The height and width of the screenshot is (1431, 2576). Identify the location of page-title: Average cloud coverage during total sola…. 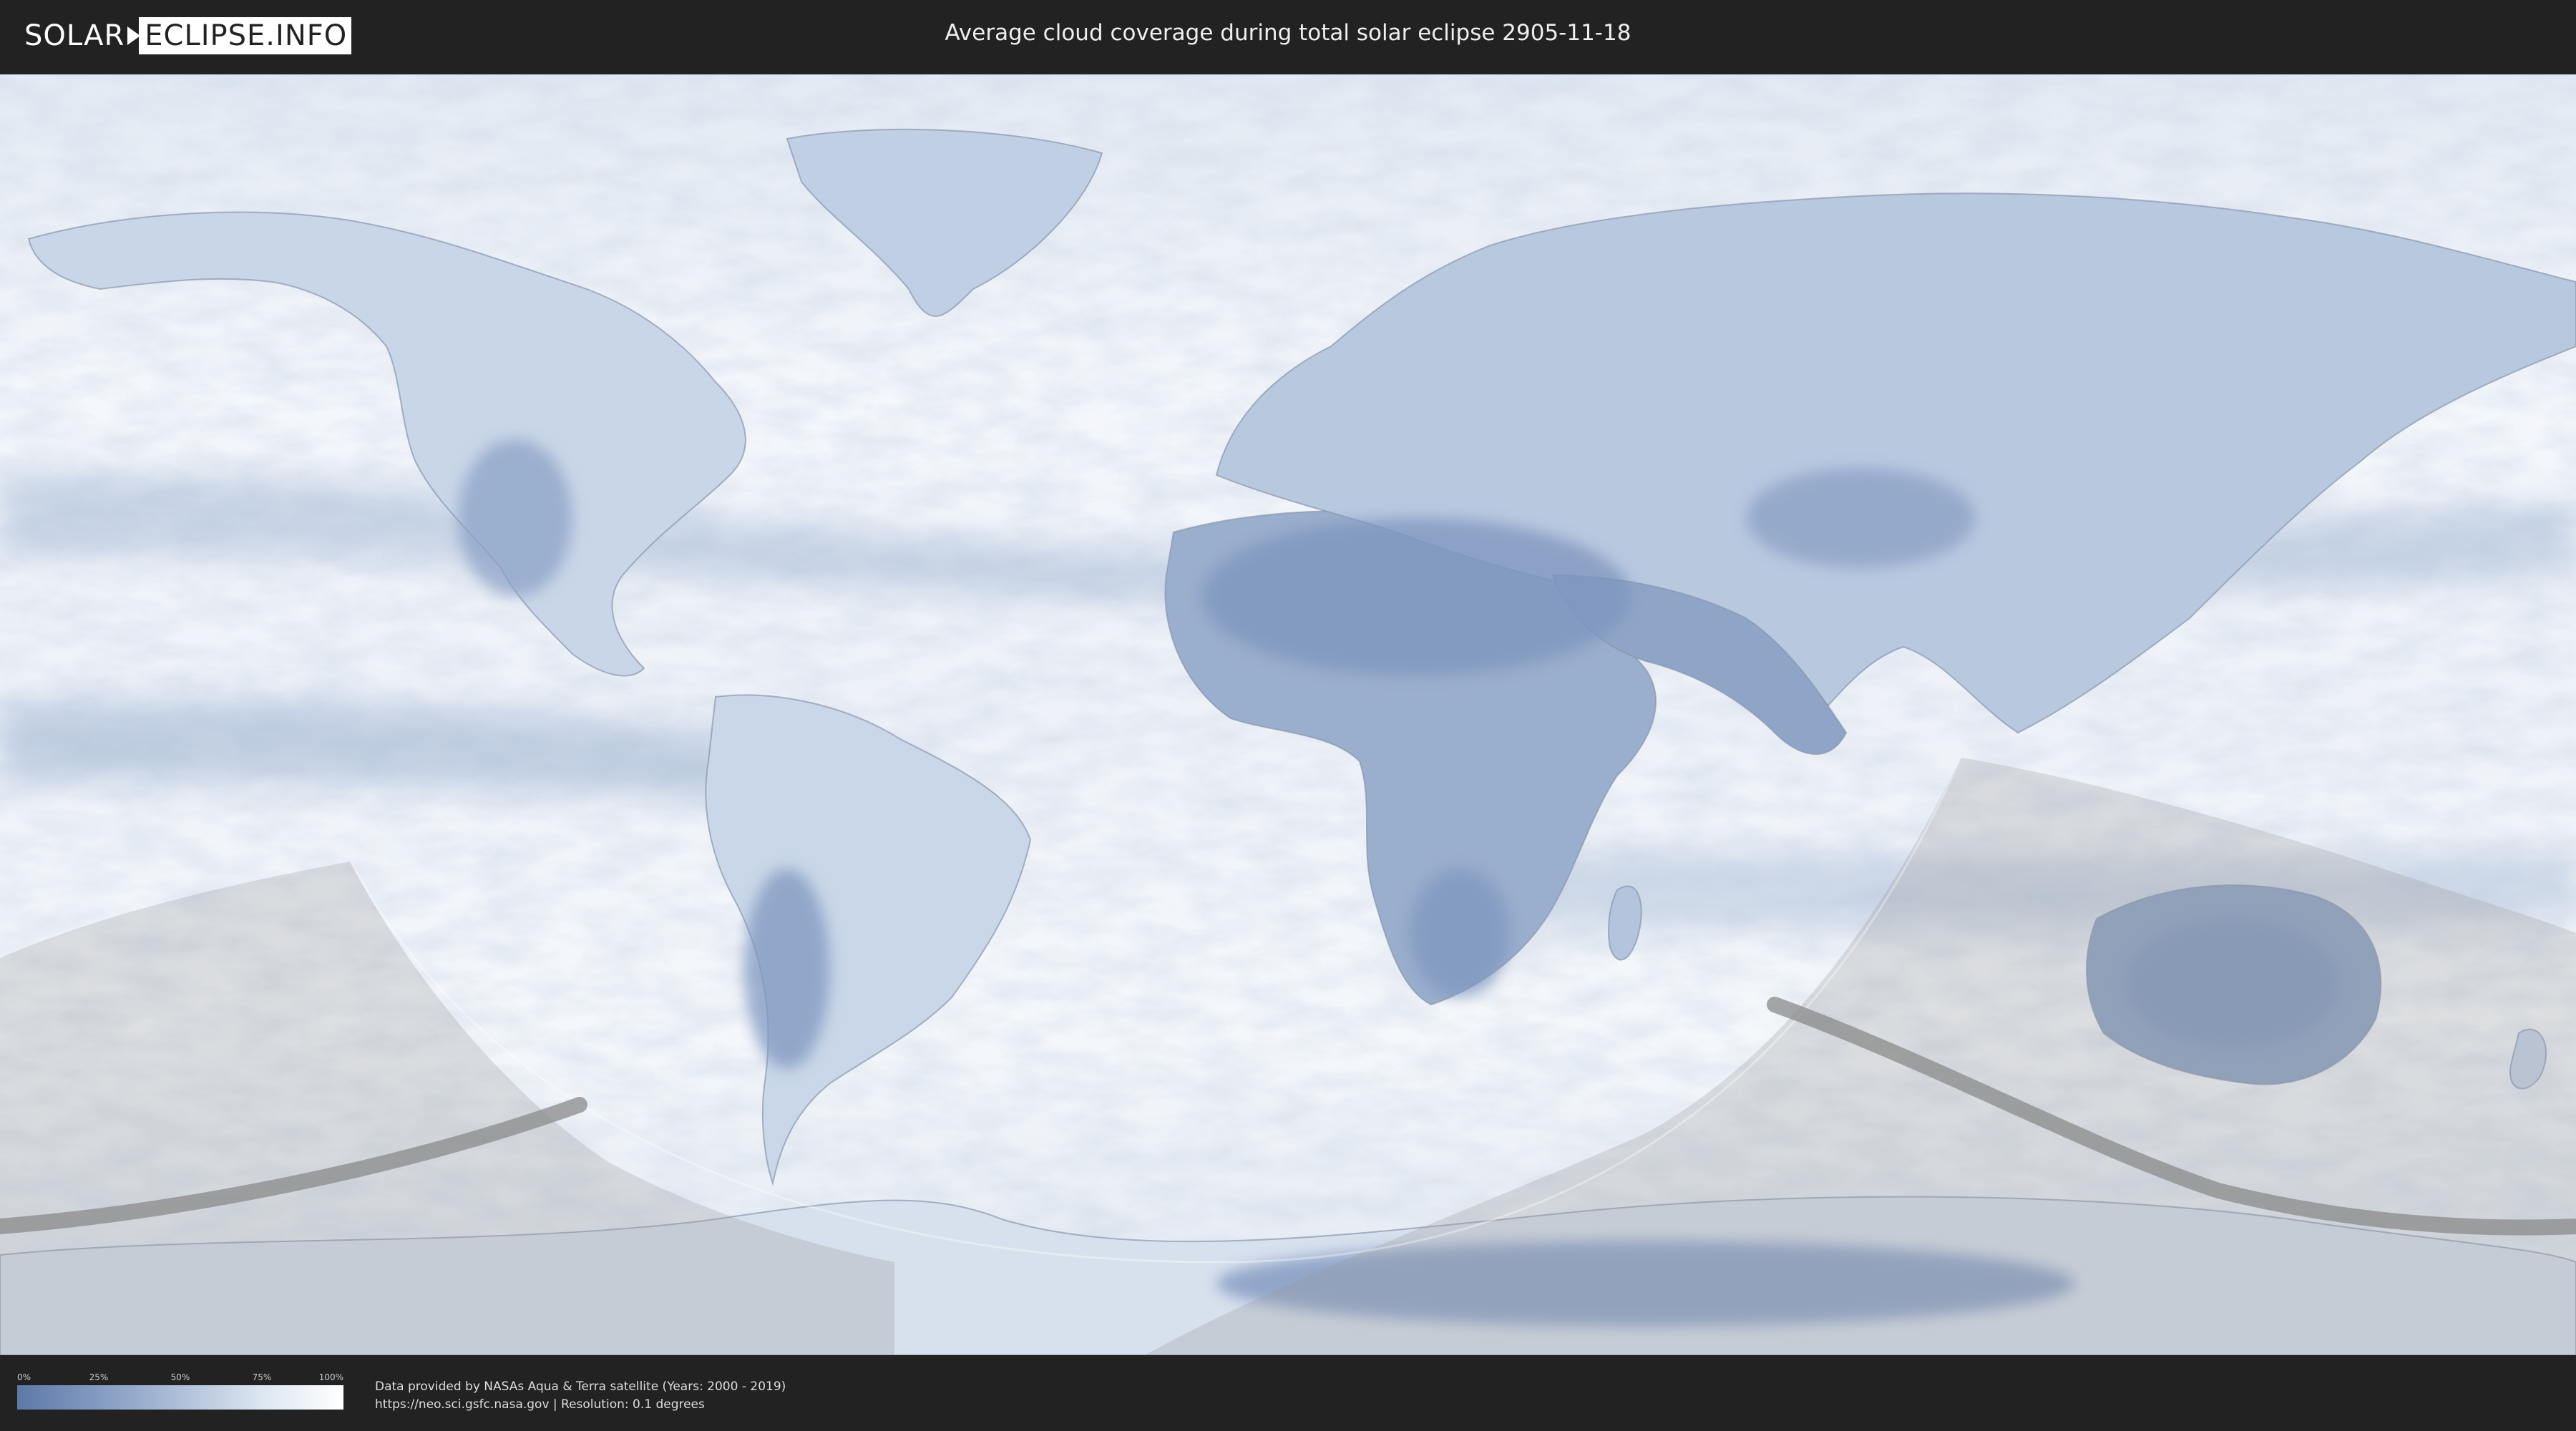
(1288, 33).